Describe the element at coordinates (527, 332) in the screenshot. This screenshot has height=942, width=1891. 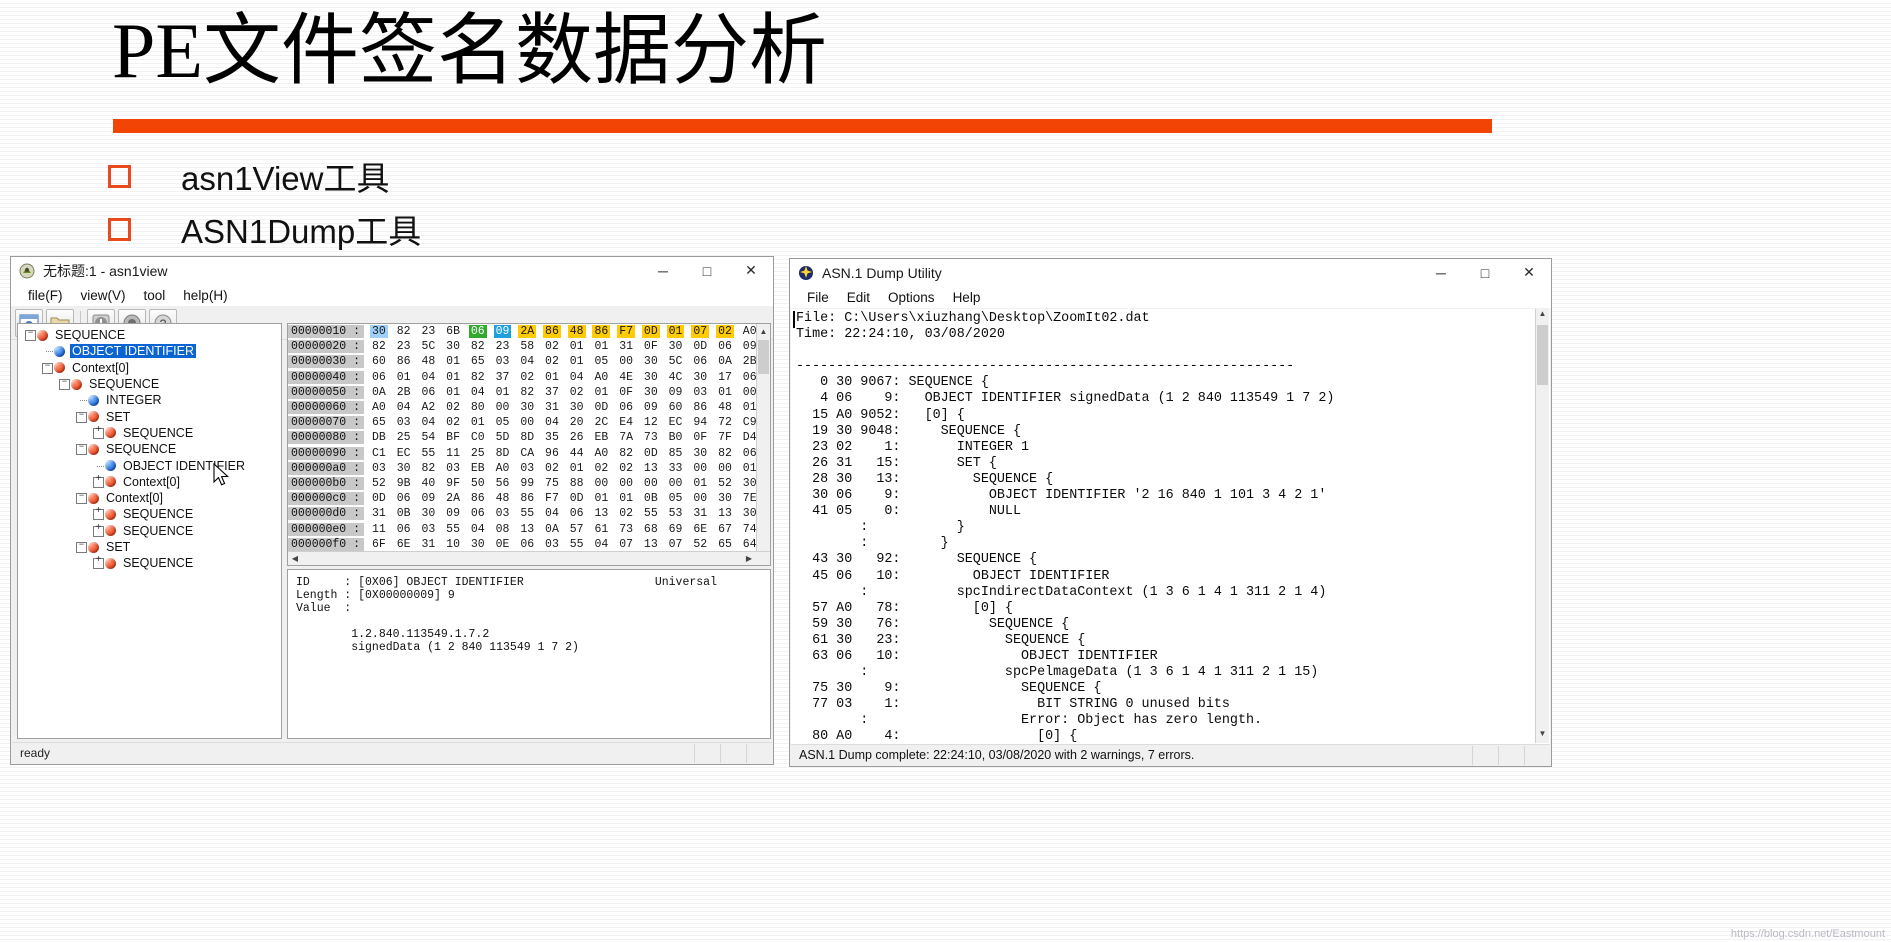
I see `hex-byte: 2A` at that location.